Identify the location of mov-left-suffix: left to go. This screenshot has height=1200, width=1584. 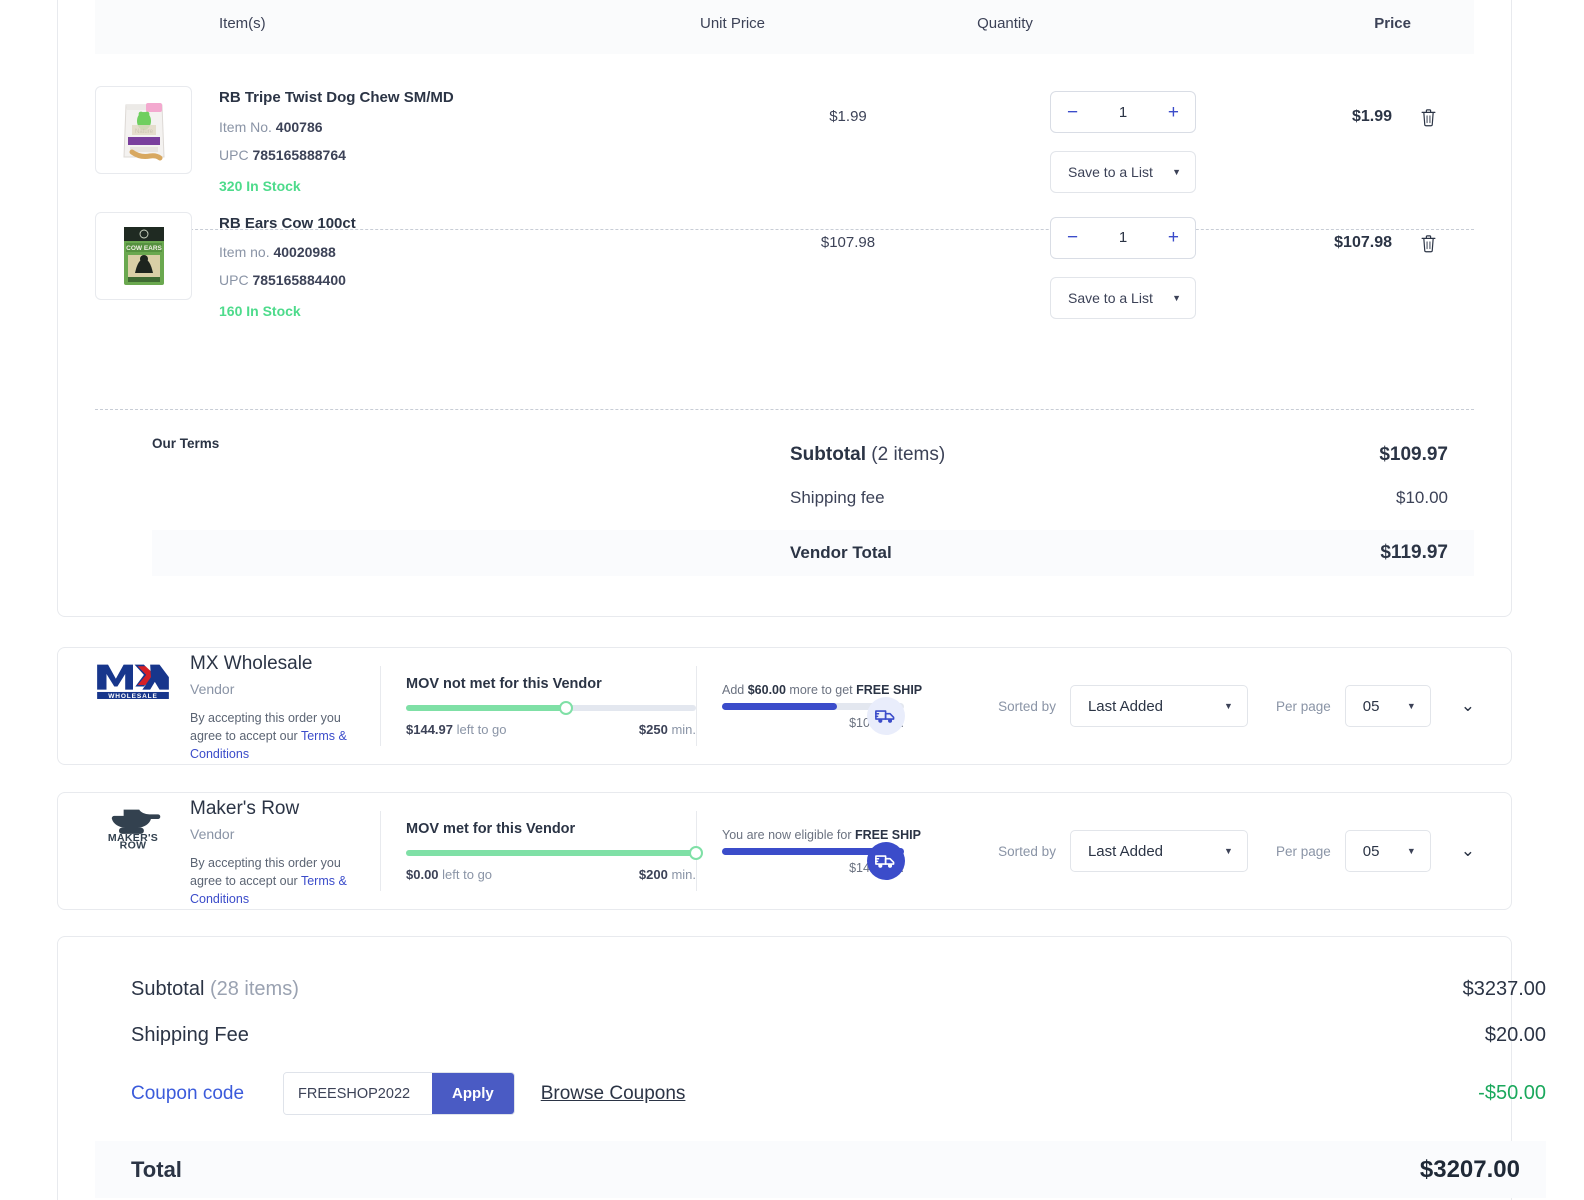
(467, 874).